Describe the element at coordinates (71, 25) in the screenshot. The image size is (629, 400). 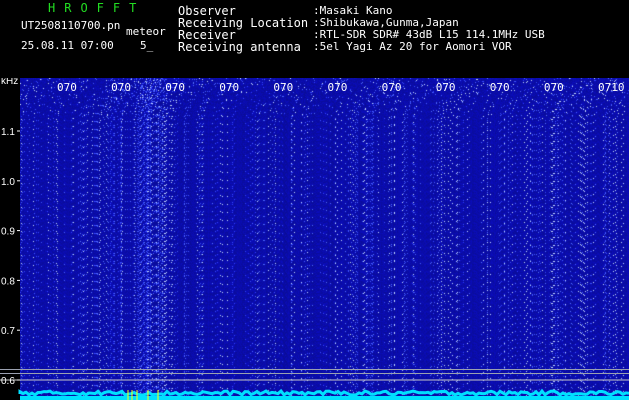
I see `file-name: UT2508110700.pn` at that location.